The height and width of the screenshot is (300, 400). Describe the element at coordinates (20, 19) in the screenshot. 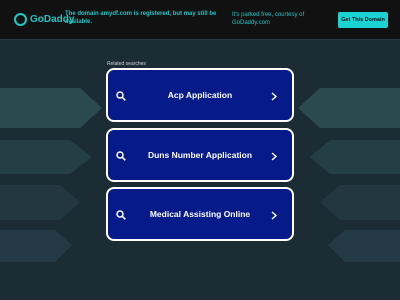

I see `godaddy-logo-icon` at that location.